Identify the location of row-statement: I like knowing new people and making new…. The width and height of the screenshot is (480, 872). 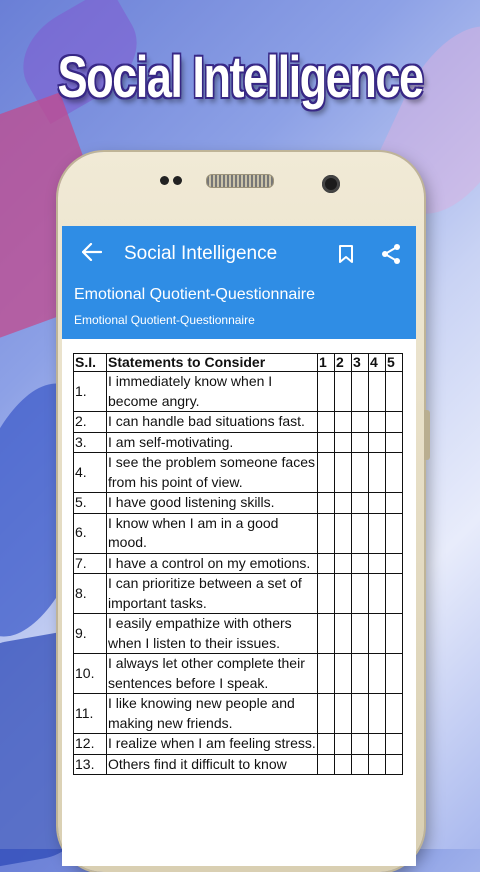
(212, 713).